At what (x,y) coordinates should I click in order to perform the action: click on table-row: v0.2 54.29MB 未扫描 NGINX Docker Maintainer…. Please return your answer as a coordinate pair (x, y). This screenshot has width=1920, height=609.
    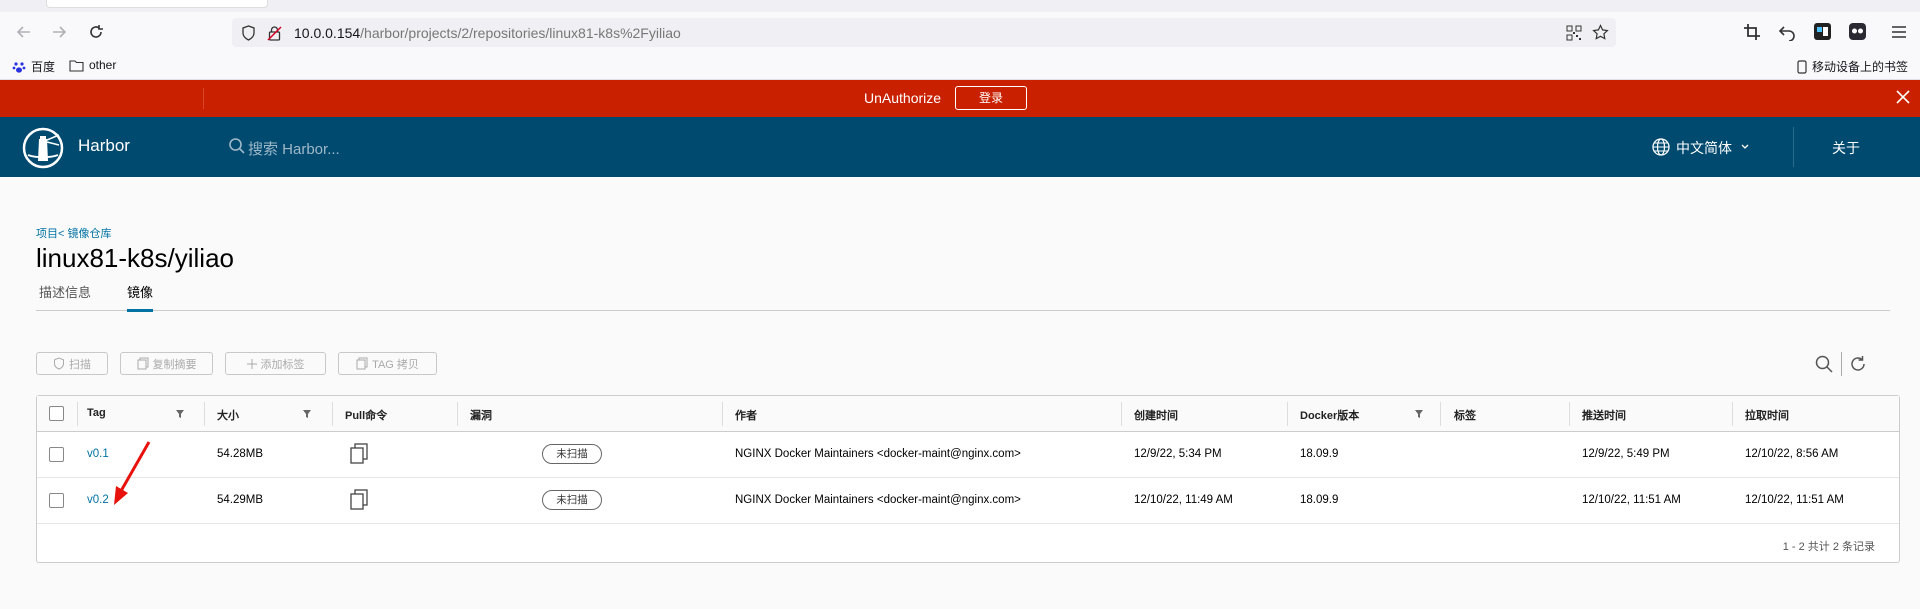
    Looking at the image, I should click on (968, 501).